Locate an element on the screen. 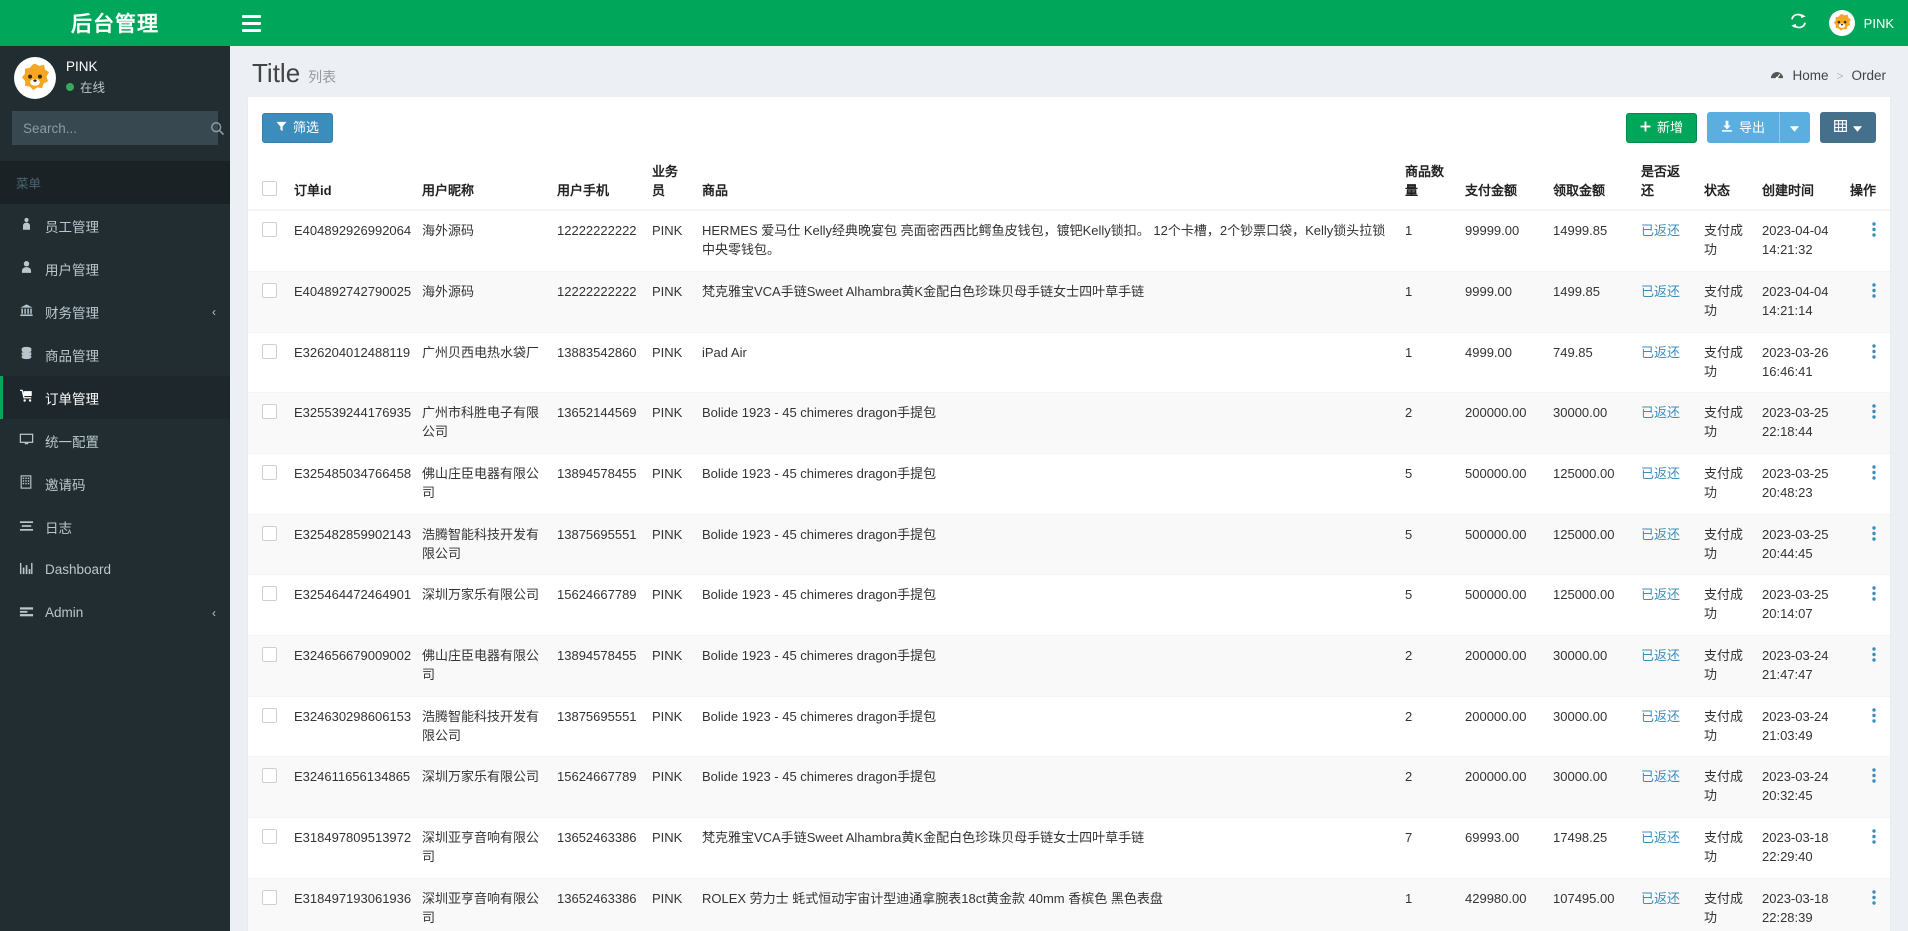 This screenshot has width=1908, height=931. sidebar-user-panel: PINK 在线 is located at coordinates (115, 77).